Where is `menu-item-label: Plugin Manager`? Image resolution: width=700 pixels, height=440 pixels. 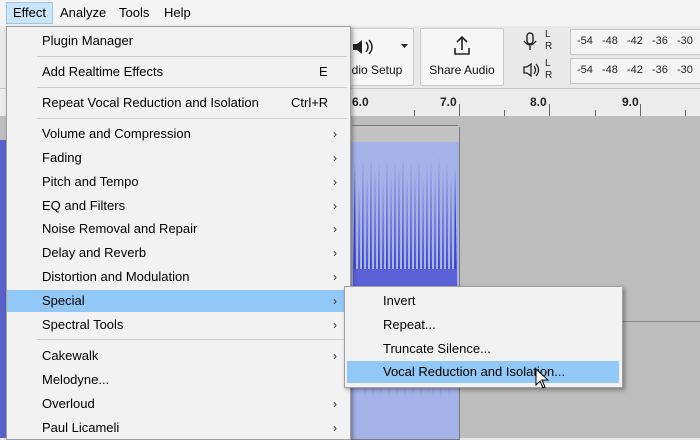 menu-item-label: Plugin Manager is located at coordinates (88, 40).